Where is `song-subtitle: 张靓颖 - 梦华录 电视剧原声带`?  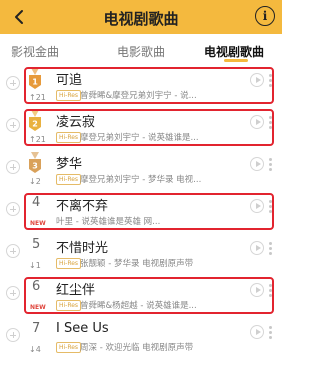
song-subtitle: 张靓颖 - 梦华录 电视剧原声带 is located at coordinates (137, 264).